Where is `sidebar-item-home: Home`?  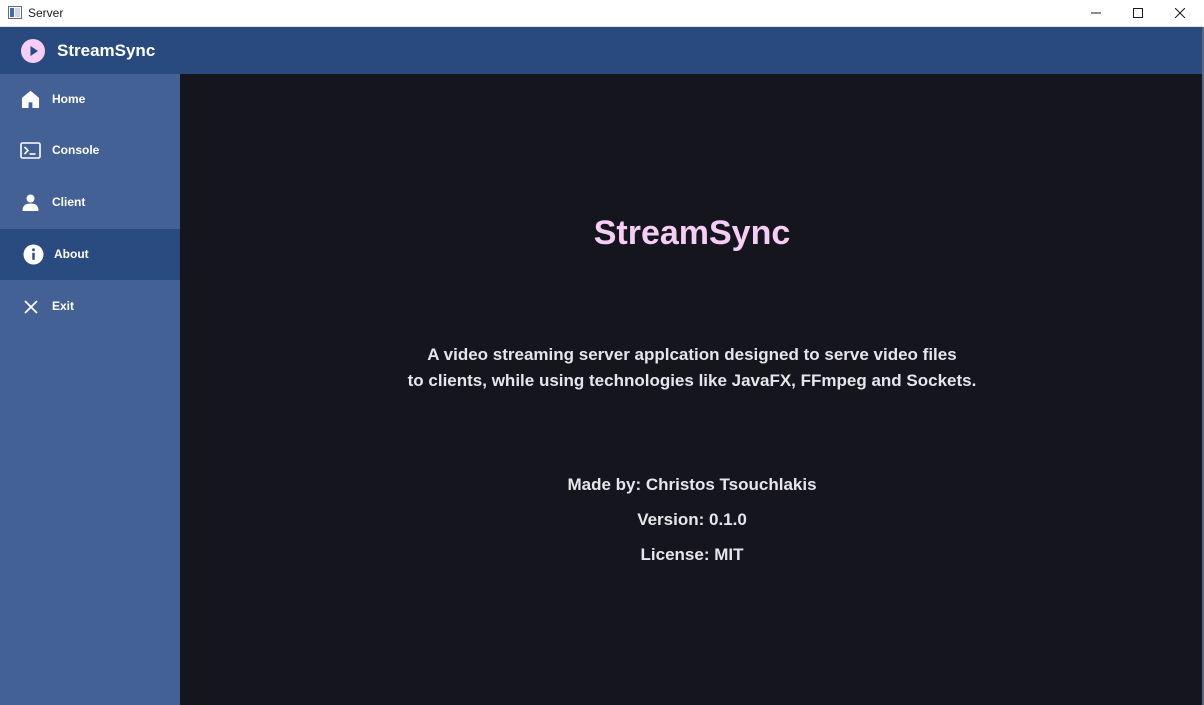
sidebar-item-home: Home is located at coordinates (90, 99).